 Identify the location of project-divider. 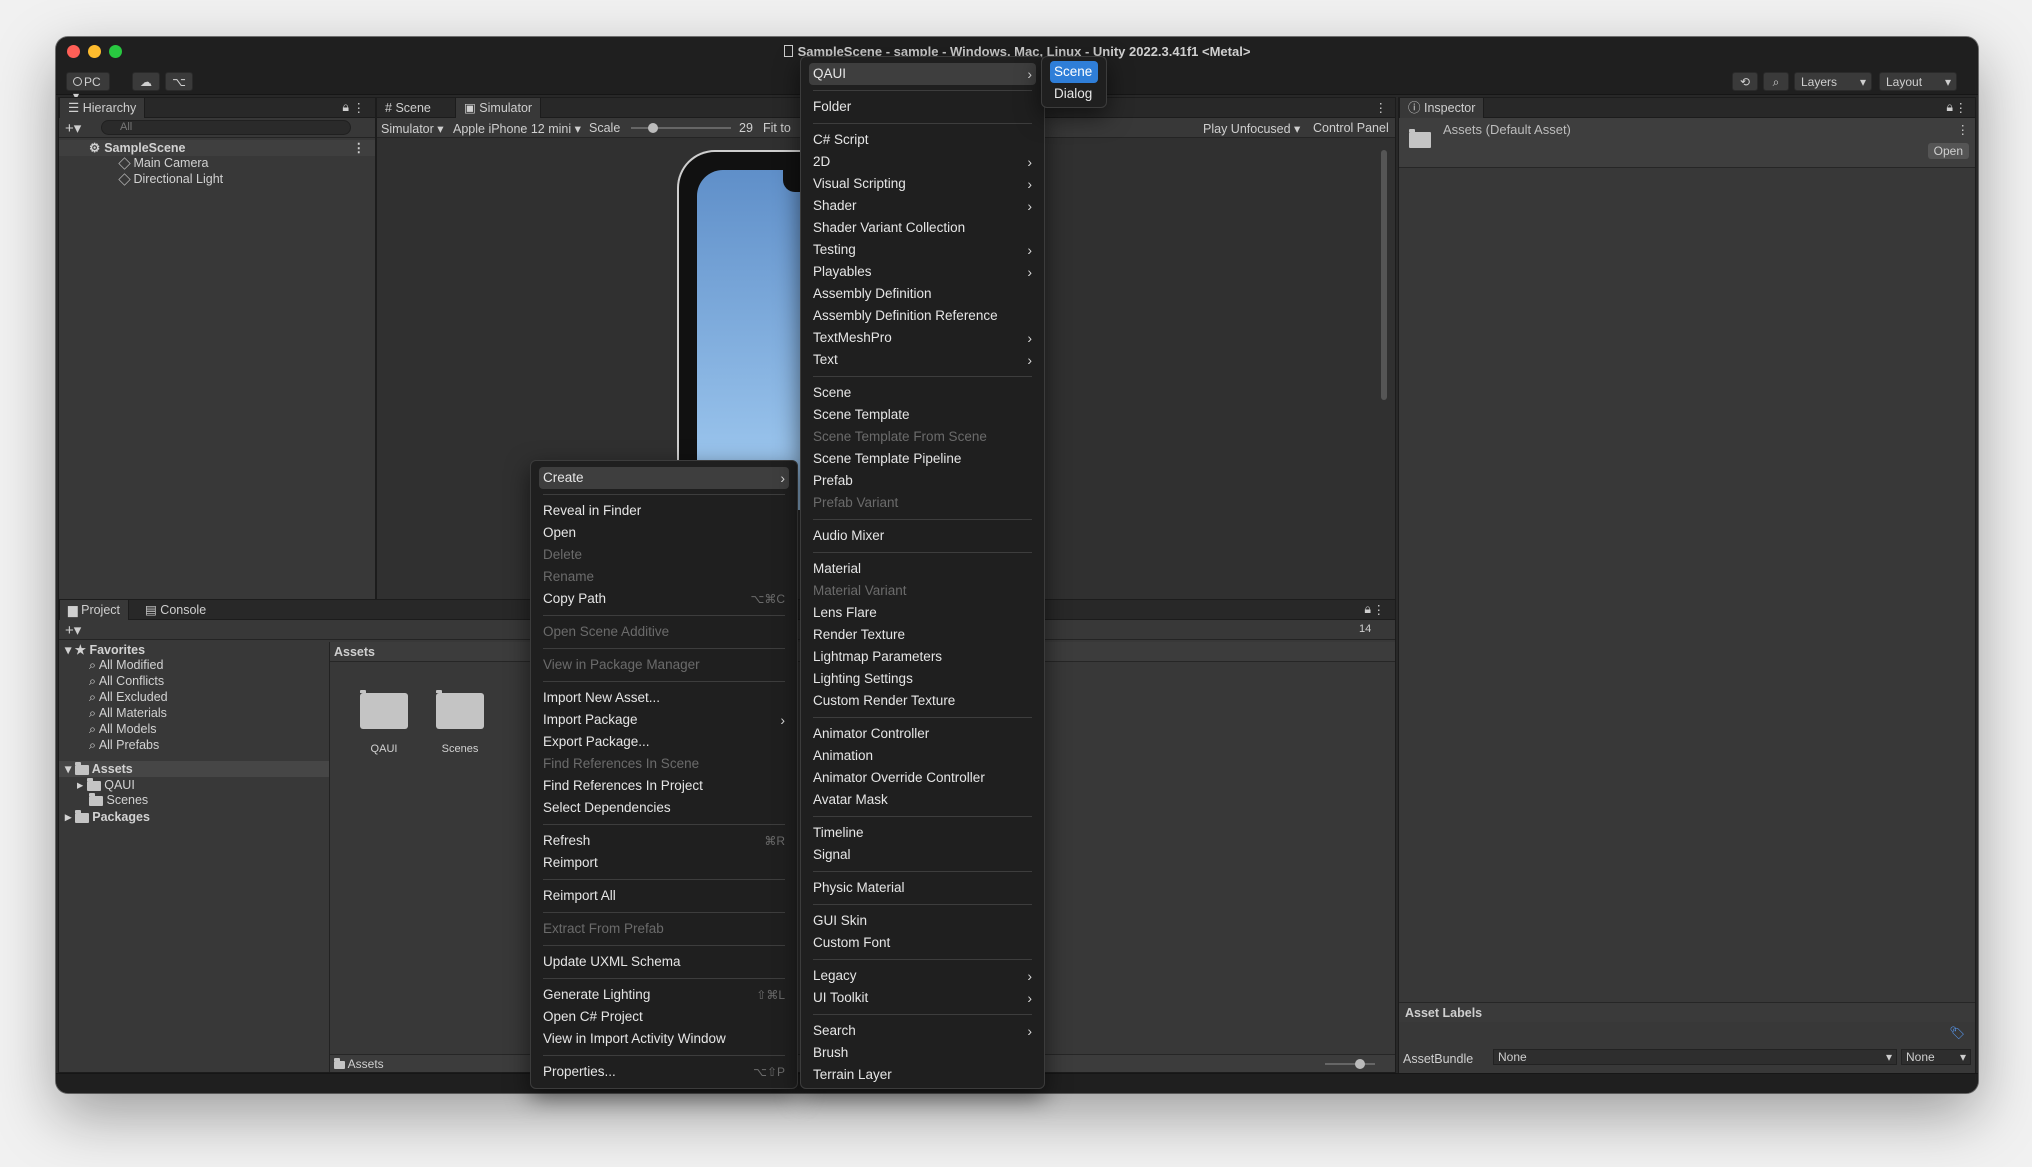
(329, 857).